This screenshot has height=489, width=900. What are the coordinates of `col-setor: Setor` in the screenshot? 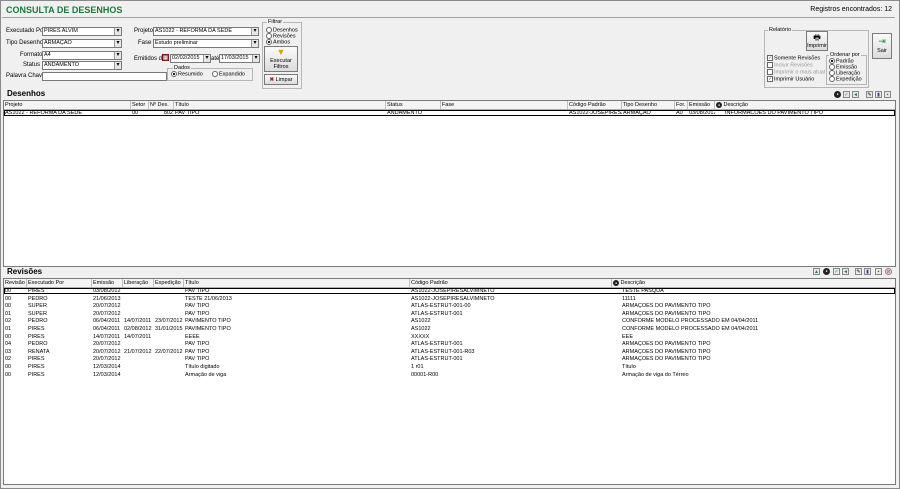 It's located at (140, 105).